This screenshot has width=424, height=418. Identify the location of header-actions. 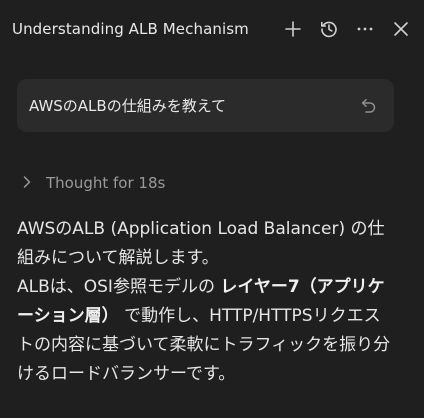
(347, 29).